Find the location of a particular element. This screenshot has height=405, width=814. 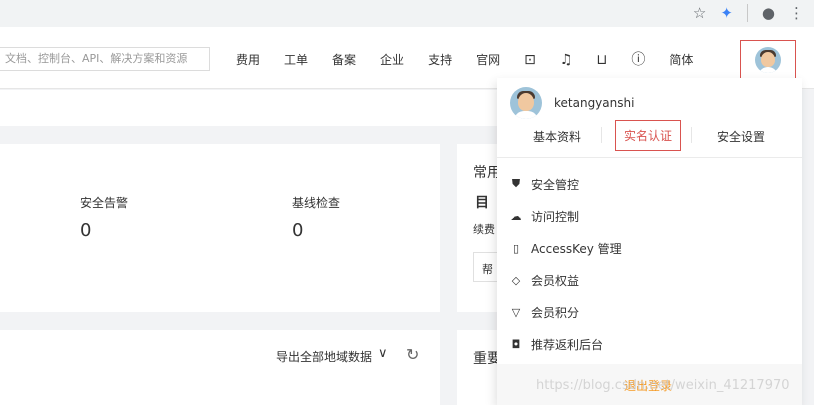

menu-item-security-control: ⛊ 安全管控 is located at coordinates (566, 184).